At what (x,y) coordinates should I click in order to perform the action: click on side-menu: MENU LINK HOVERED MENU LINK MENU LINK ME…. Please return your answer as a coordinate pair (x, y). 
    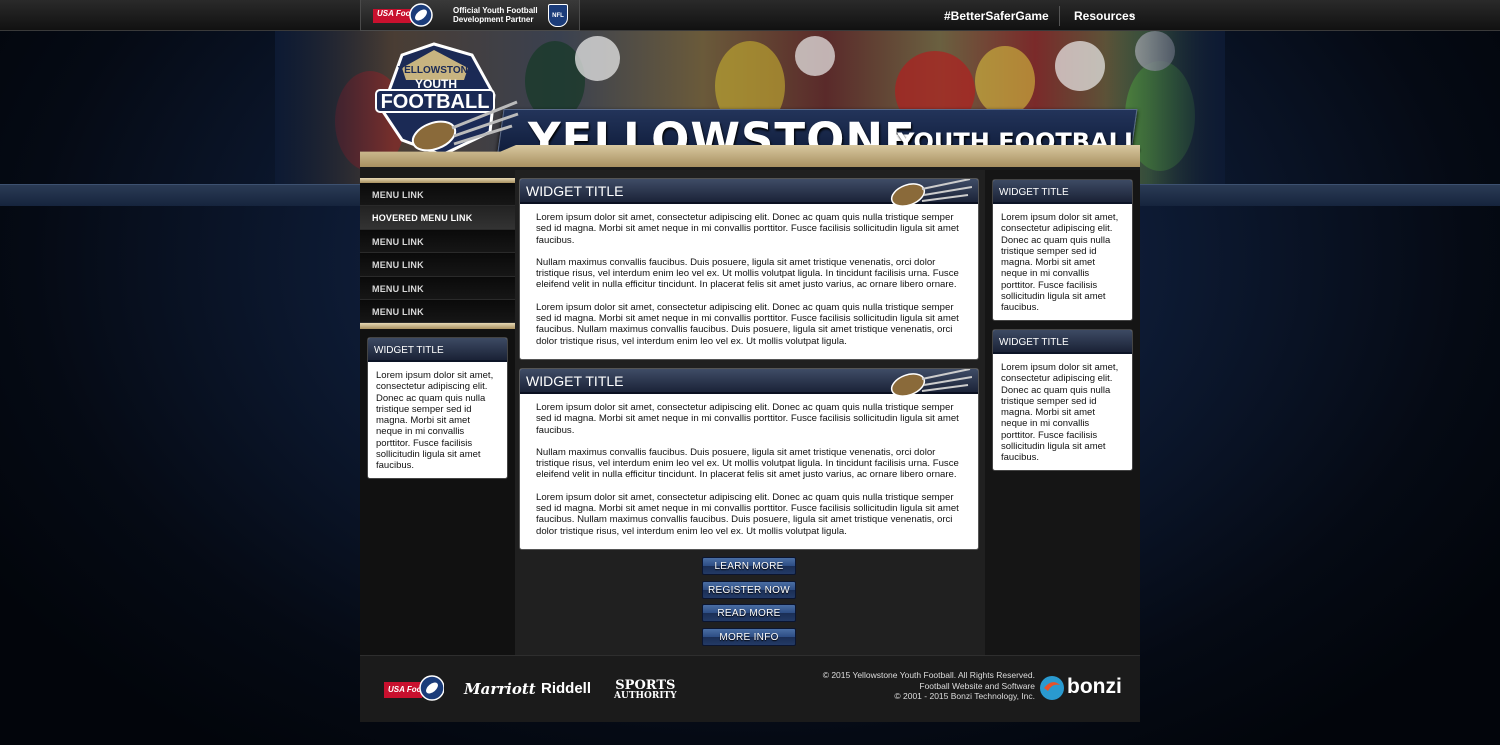
    Looking at the image, I should click on (437, 254).